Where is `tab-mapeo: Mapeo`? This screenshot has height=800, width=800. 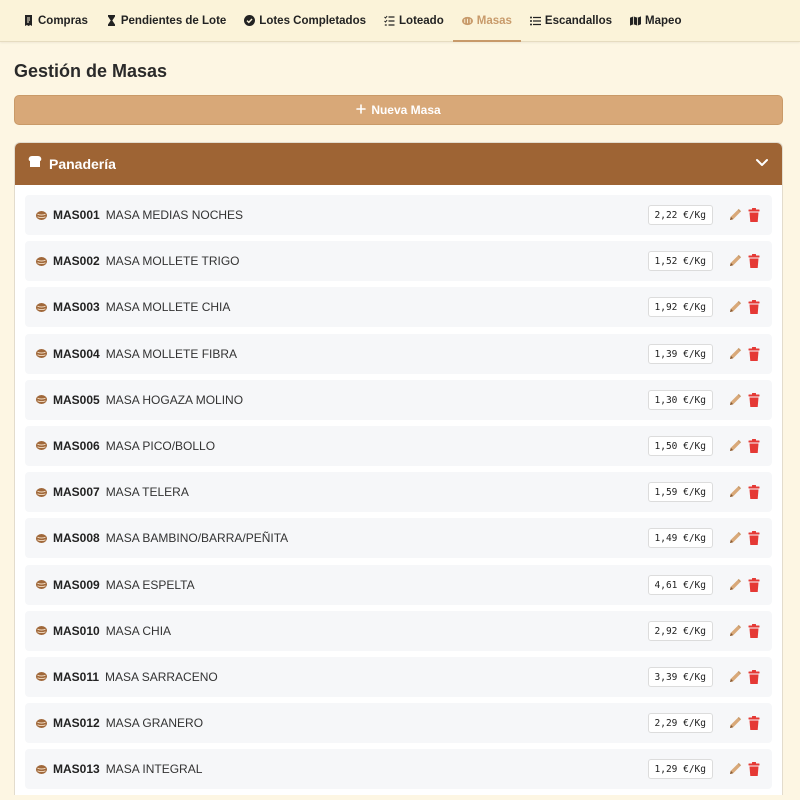 tab-mapeo: Mapeo is located at coordinates (655, 20).